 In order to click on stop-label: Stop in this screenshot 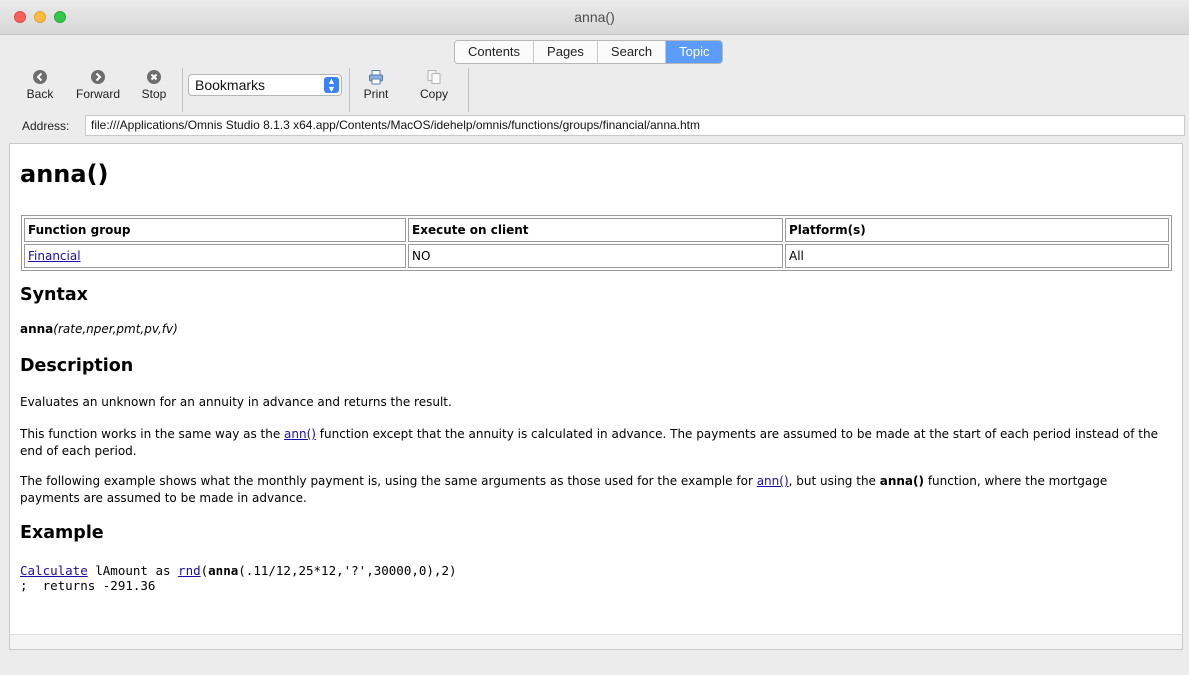, I will do `click(154, 94)`.